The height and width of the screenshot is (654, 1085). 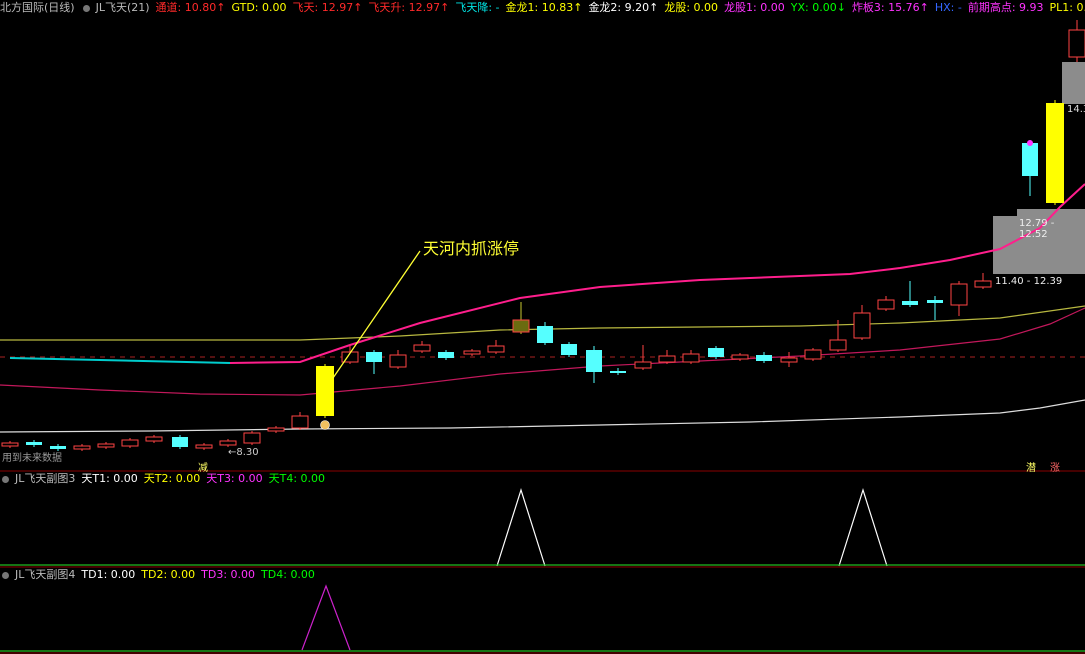 What do you see at coordinates (1037, 229) in the screenshot?
I see `price-box-label: 12.79 - 12.52` at bounding box center [1037, 229].